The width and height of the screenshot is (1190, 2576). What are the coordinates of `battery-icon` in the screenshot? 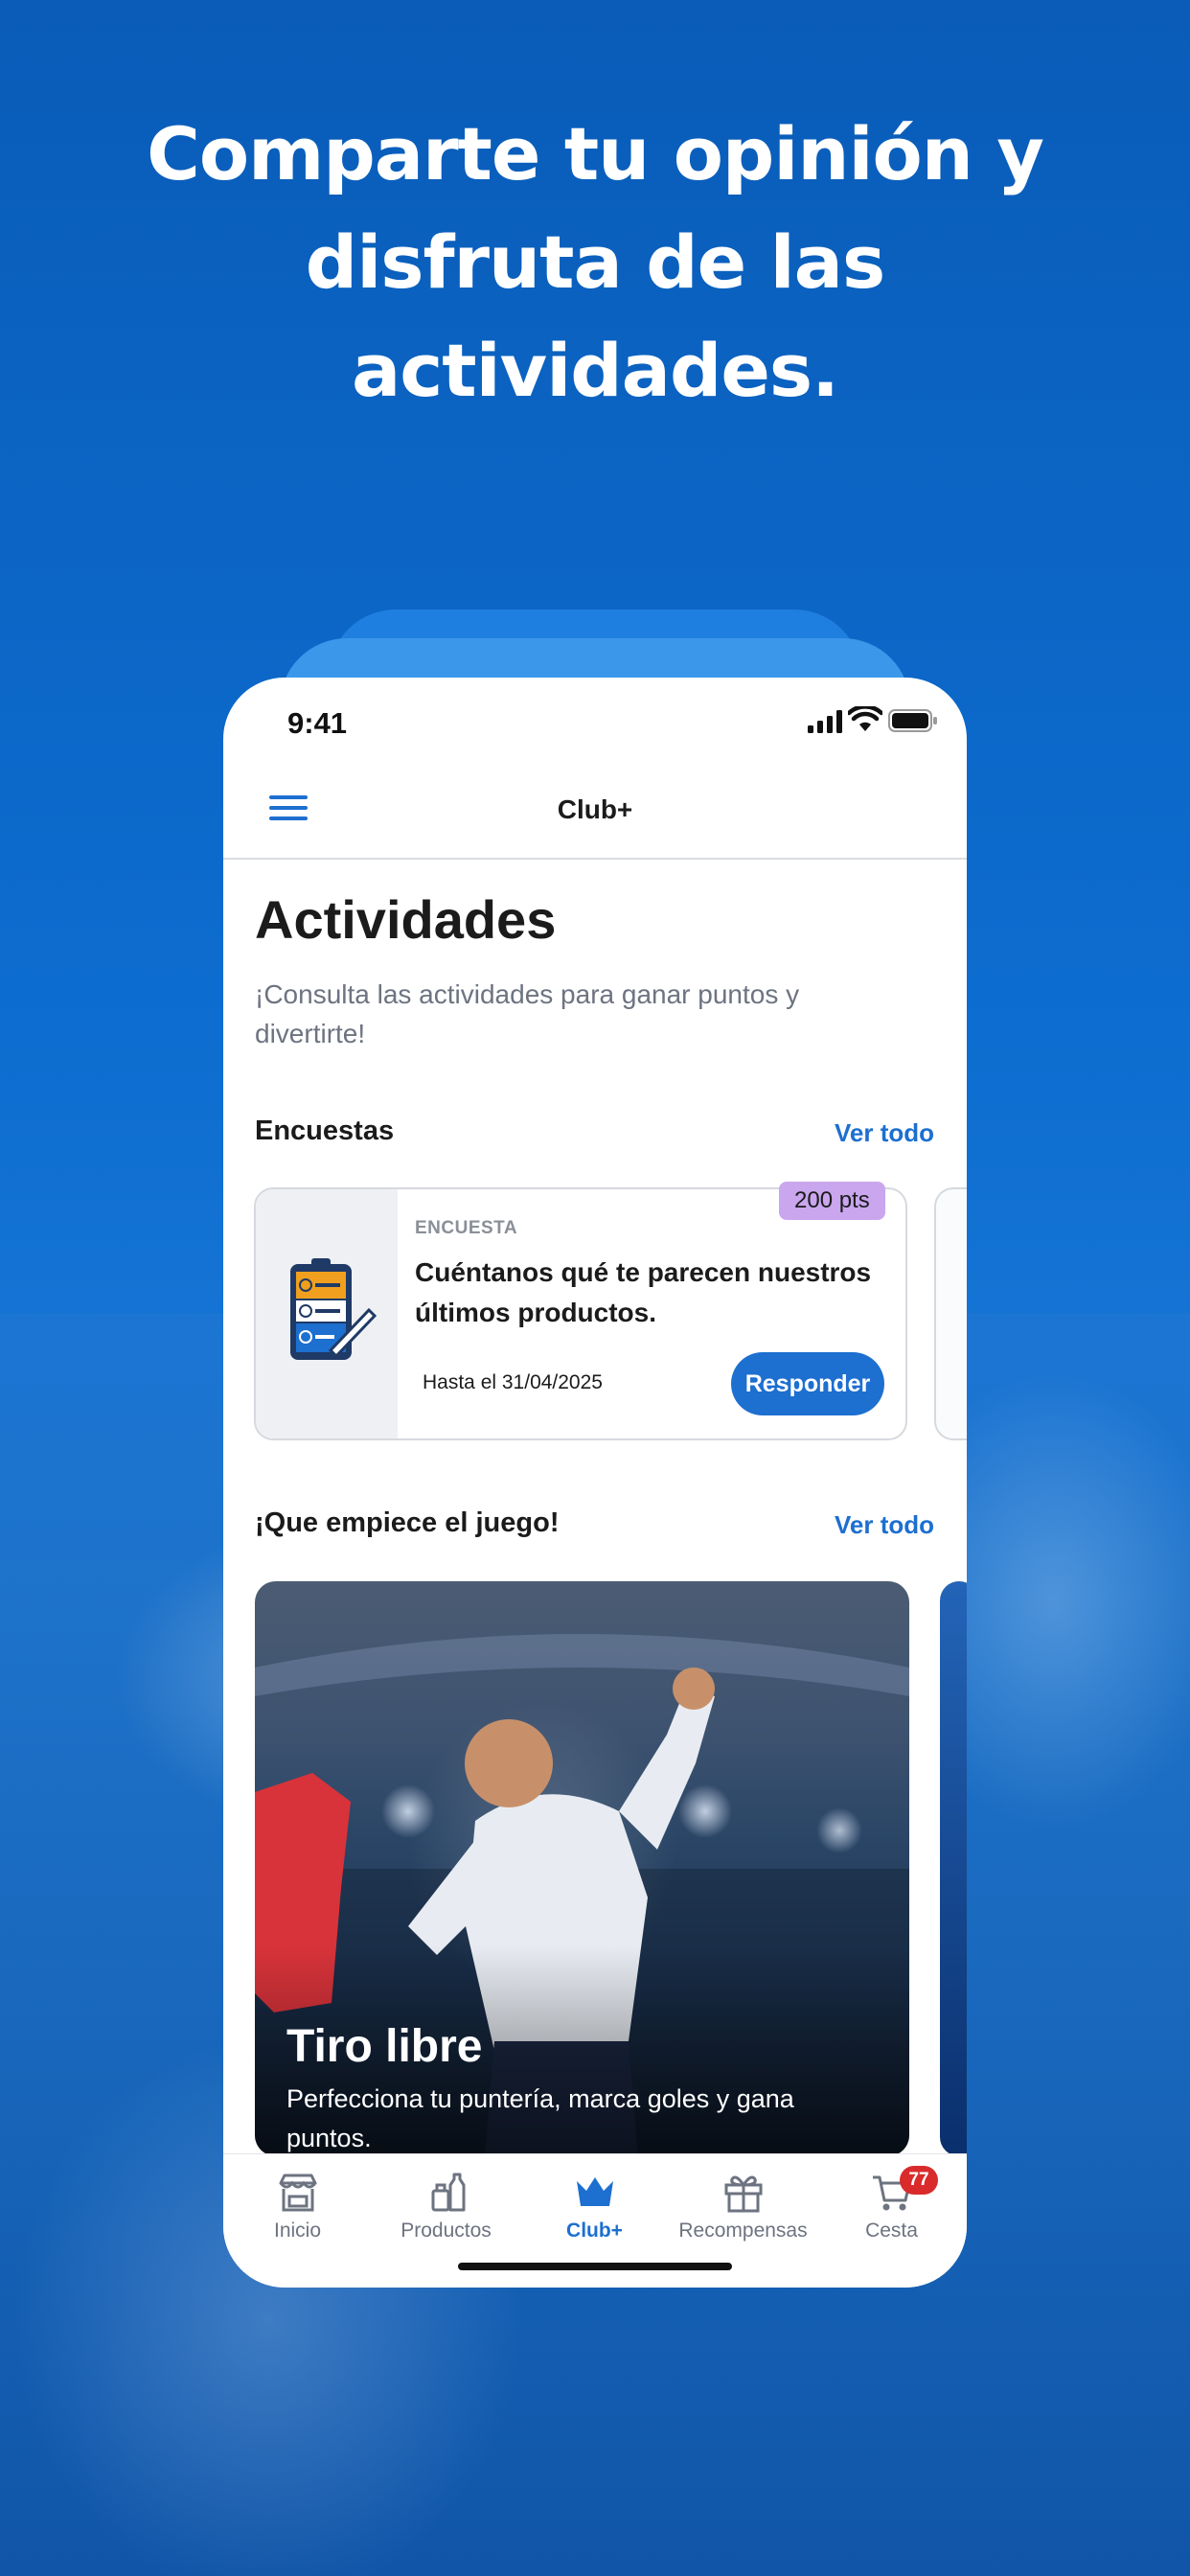 It's located at (913, 720).